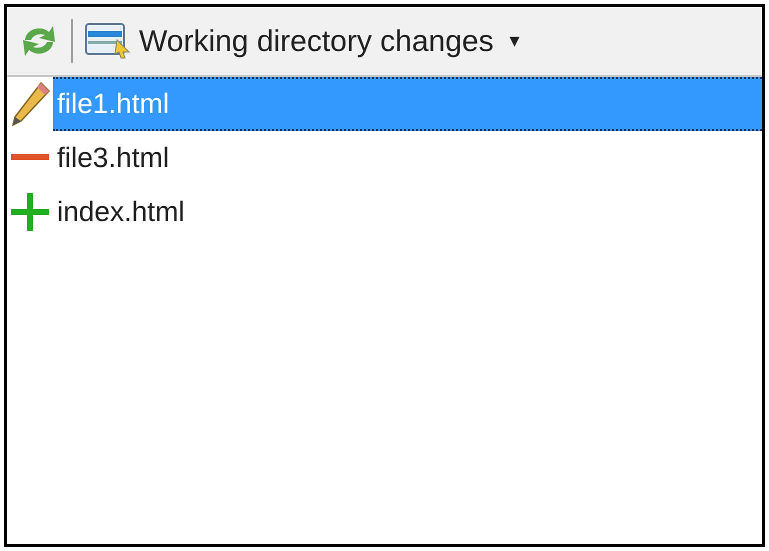 The width and height of the screenshot is (769, 551). What do you see at coordinates (30, 158) in the screenshot?
I see `minus-icon` at bounding box center [30, 158].